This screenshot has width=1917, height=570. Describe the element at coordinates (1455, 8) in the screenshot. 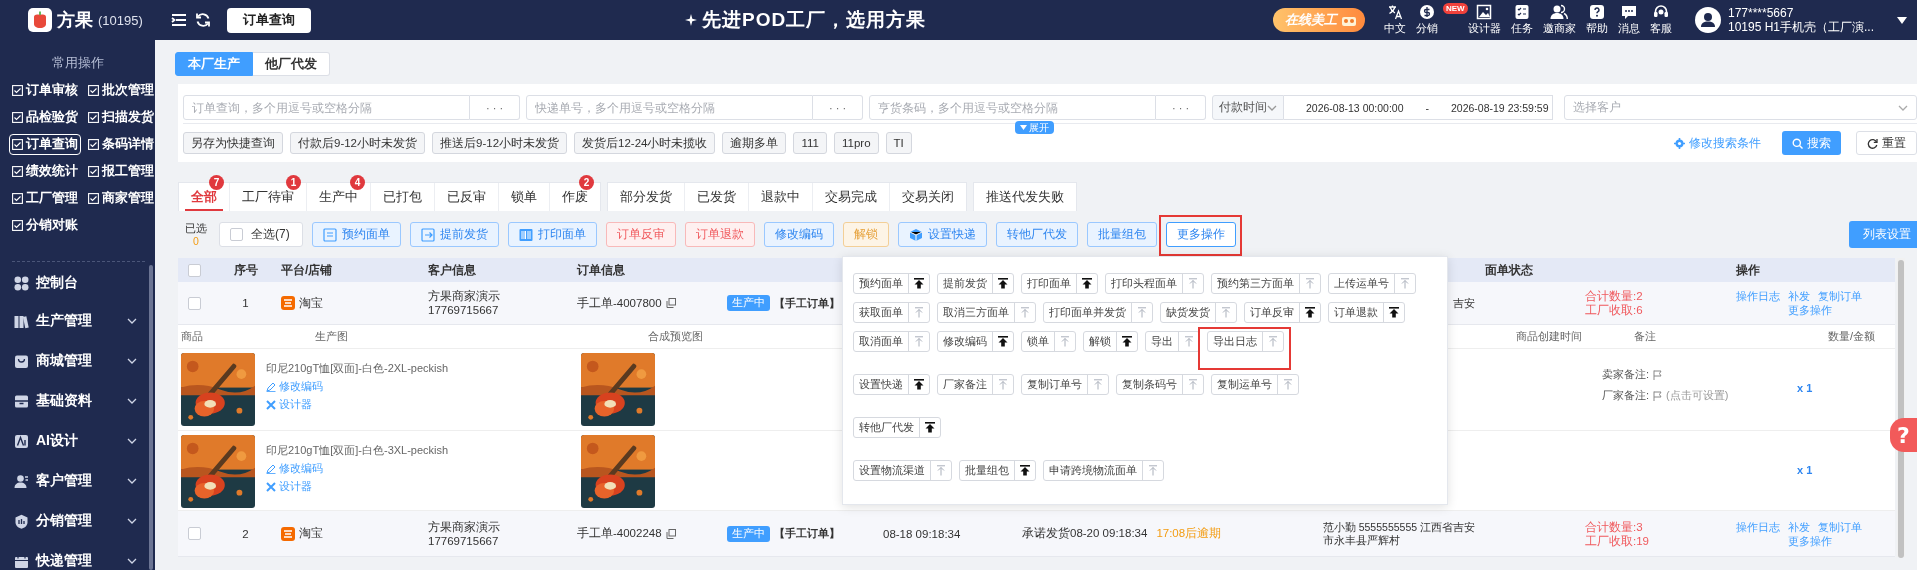

I see `new-badge: NEW` at that location.